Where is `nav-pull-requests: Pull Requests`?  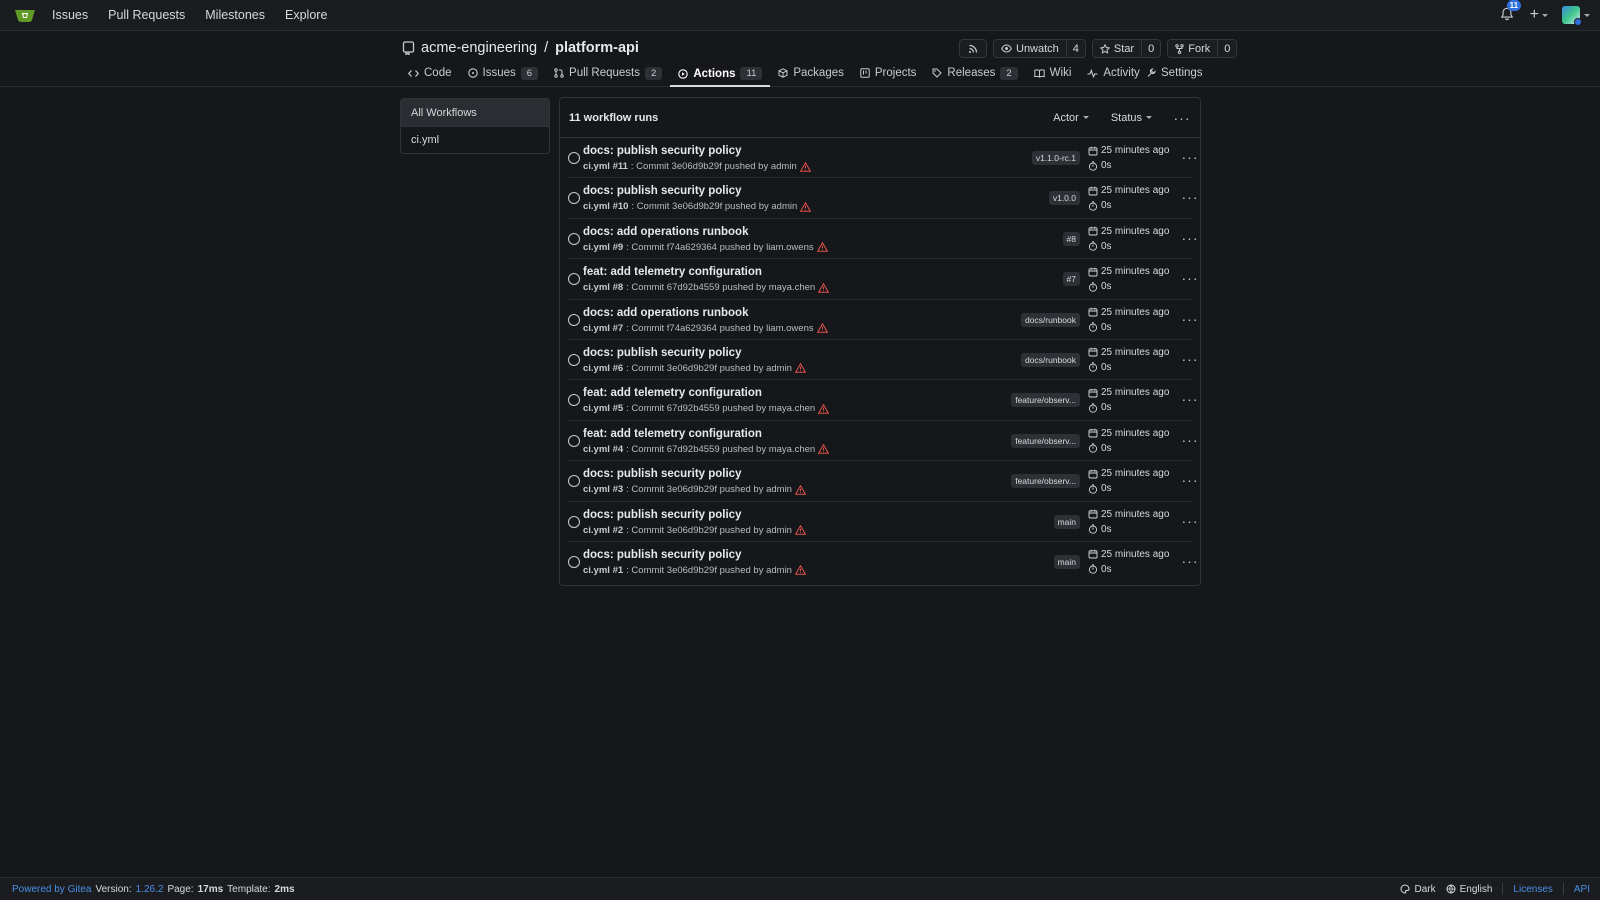
nav-pull-requests: Pull Requests is located at coordinates (146, 15).